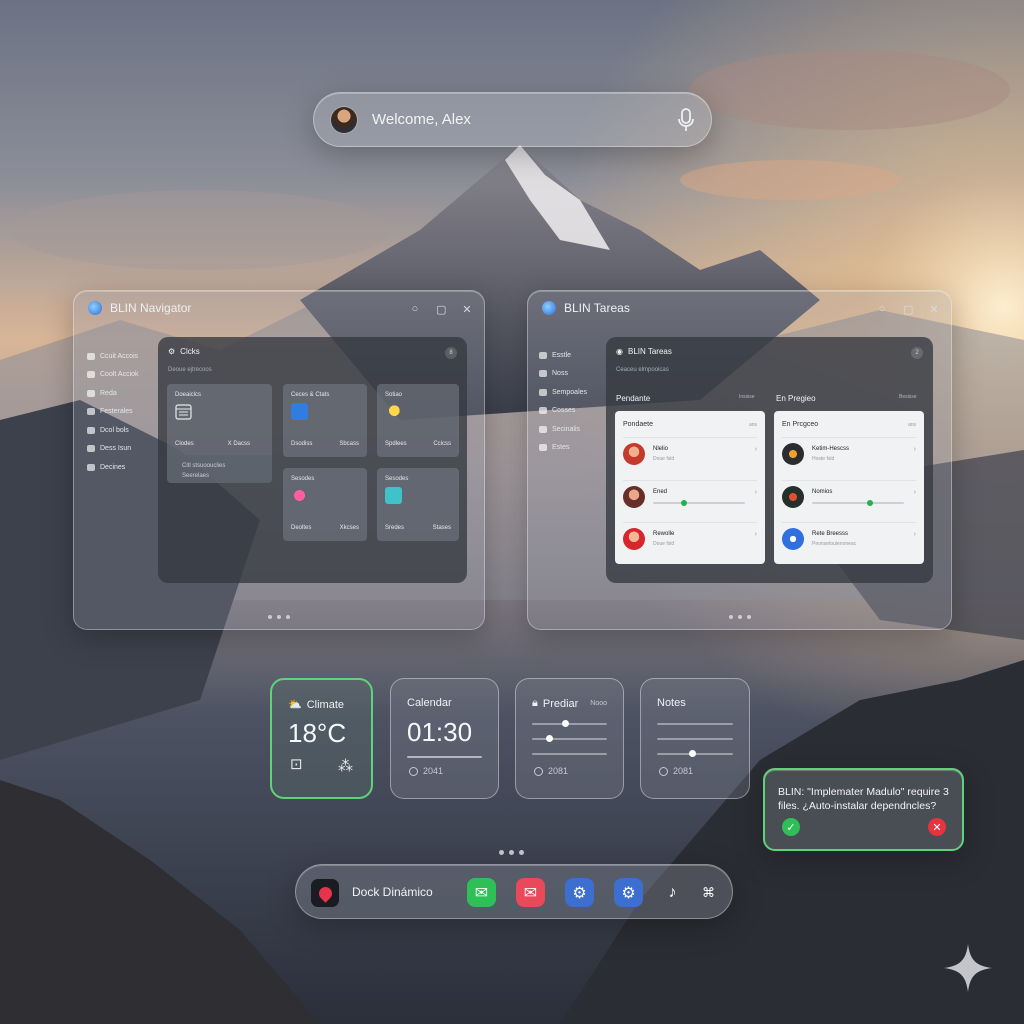 This screenshot has width=1024, height=1024. Describe the element at coordinates (690, 496) in the screenshot. I see `task-row: Ened ›` at that location.